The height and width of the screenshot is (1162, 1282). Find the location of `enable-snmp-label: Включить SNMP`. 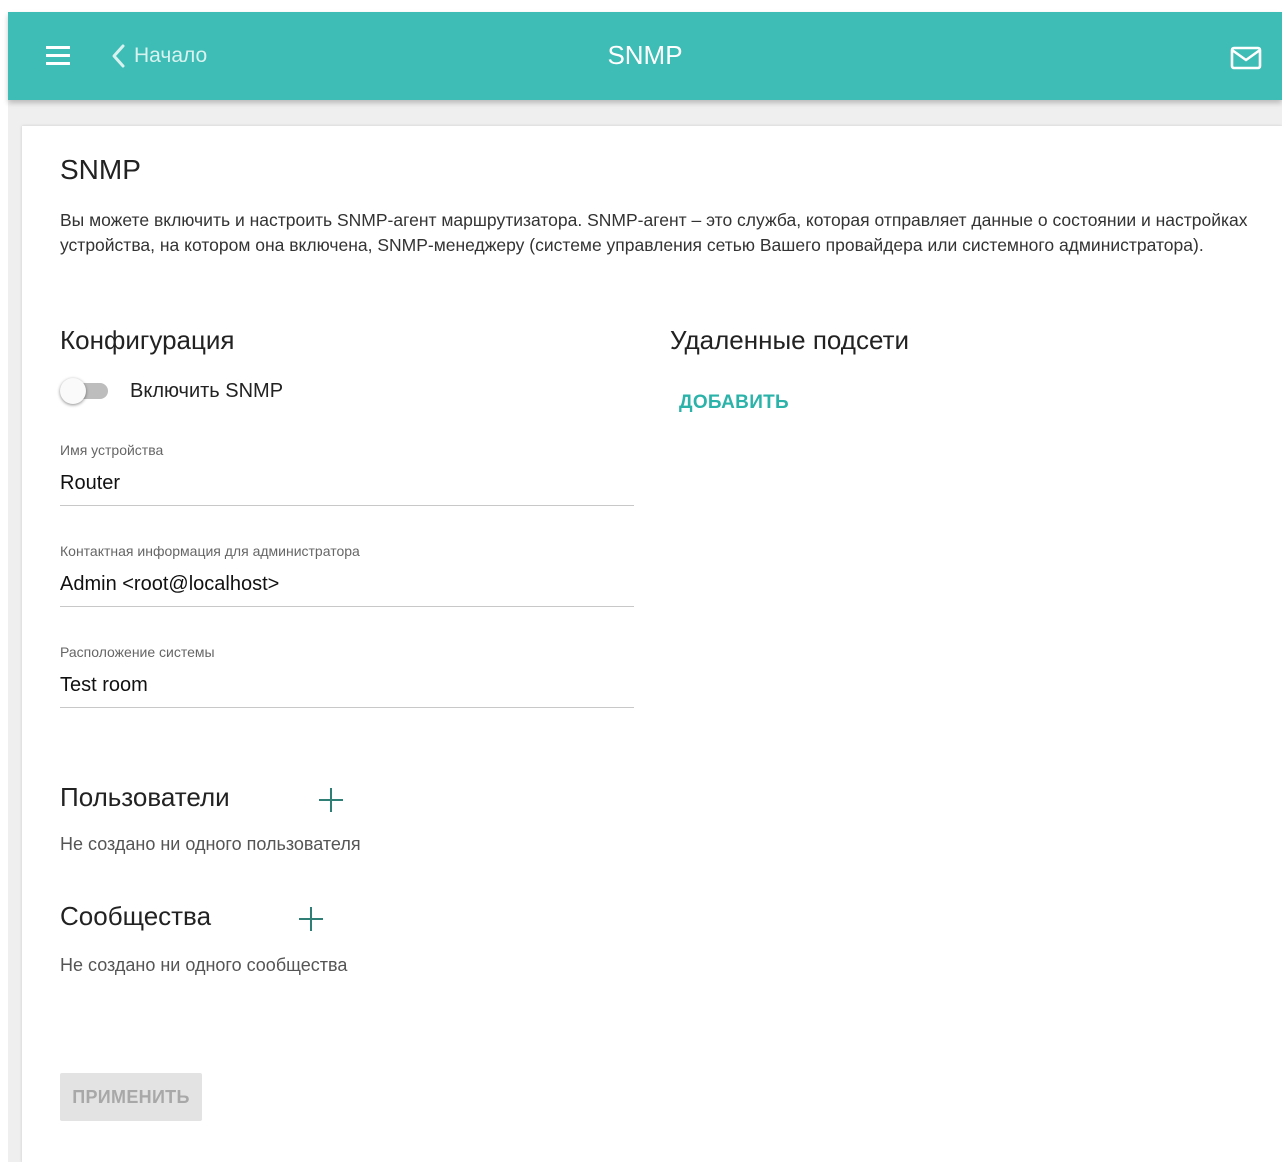

enable-snmp-label: Включить SNMP is located at coordinates (207, 390).